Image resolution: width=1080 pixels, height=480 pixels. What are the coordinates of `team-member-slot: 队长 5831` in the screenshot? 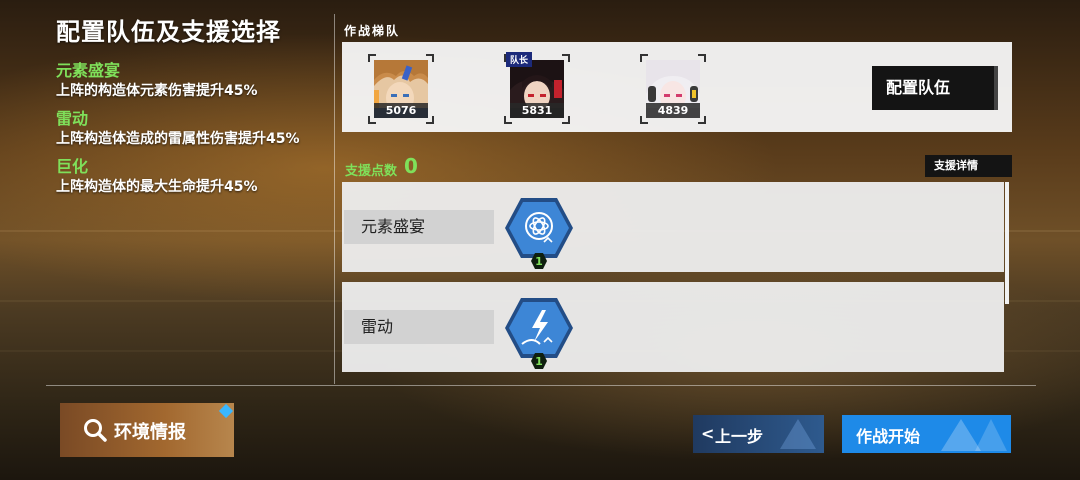 It's located at (537, 88).